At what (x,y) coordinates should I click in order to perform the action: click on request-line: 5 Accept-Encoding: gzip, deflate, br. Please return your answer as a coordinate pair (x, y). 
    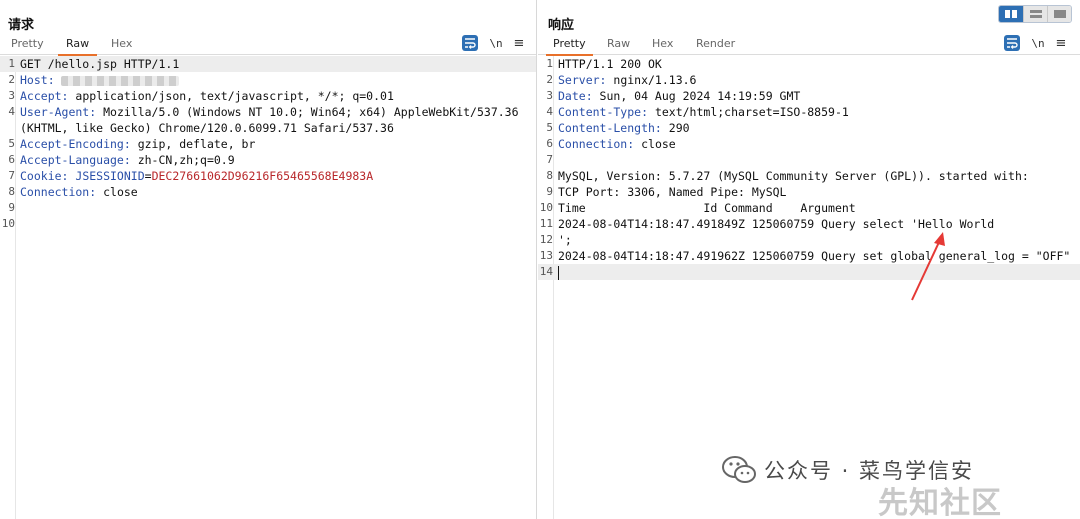
    Looking at the image, I should click on (268, 144).